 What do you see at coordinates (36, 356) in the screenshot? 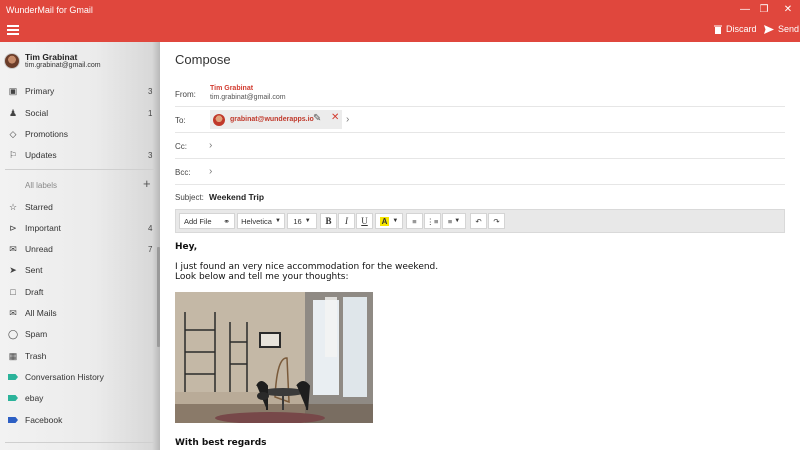
I see `sidebar-item-label: Trash` at bounding box center [36, 356].